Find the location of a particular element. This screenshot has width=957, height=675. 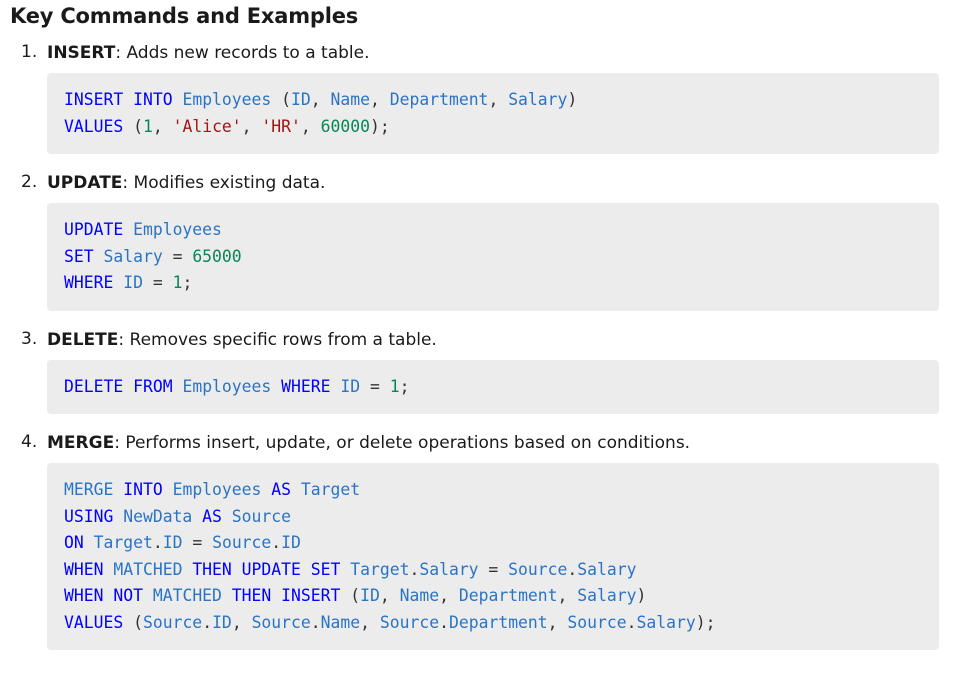

code-number: 1 is located at coordinates (147, 126).